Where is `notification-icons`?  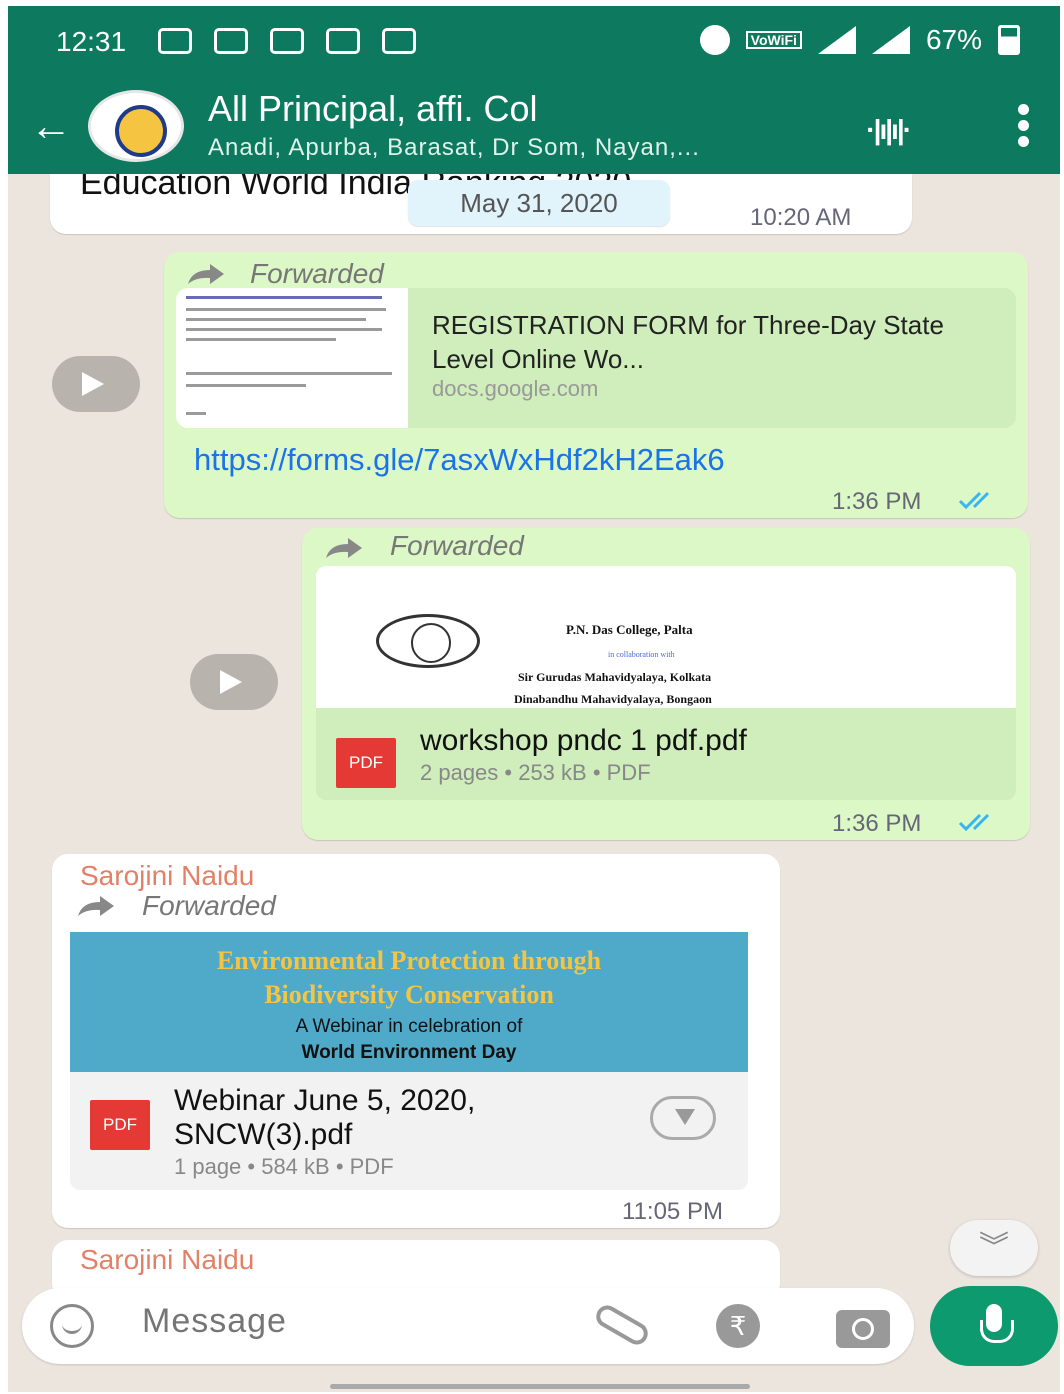
notification-icons is located at coordinates (287, 41).